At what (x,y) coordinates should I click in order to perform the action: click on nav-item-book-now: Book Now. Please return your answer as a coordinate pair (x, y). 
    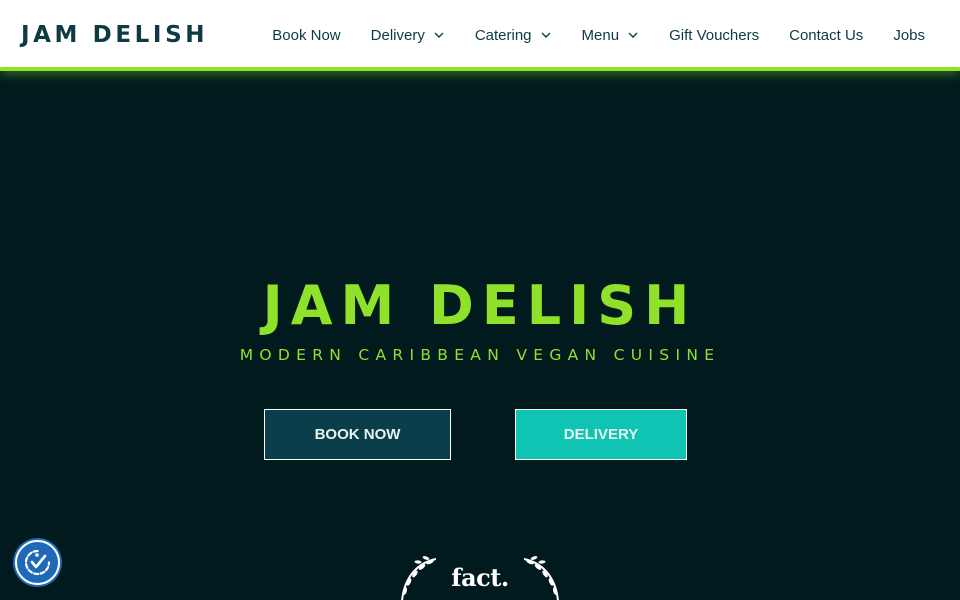
    Looking at the image, I should click on (306, 35).